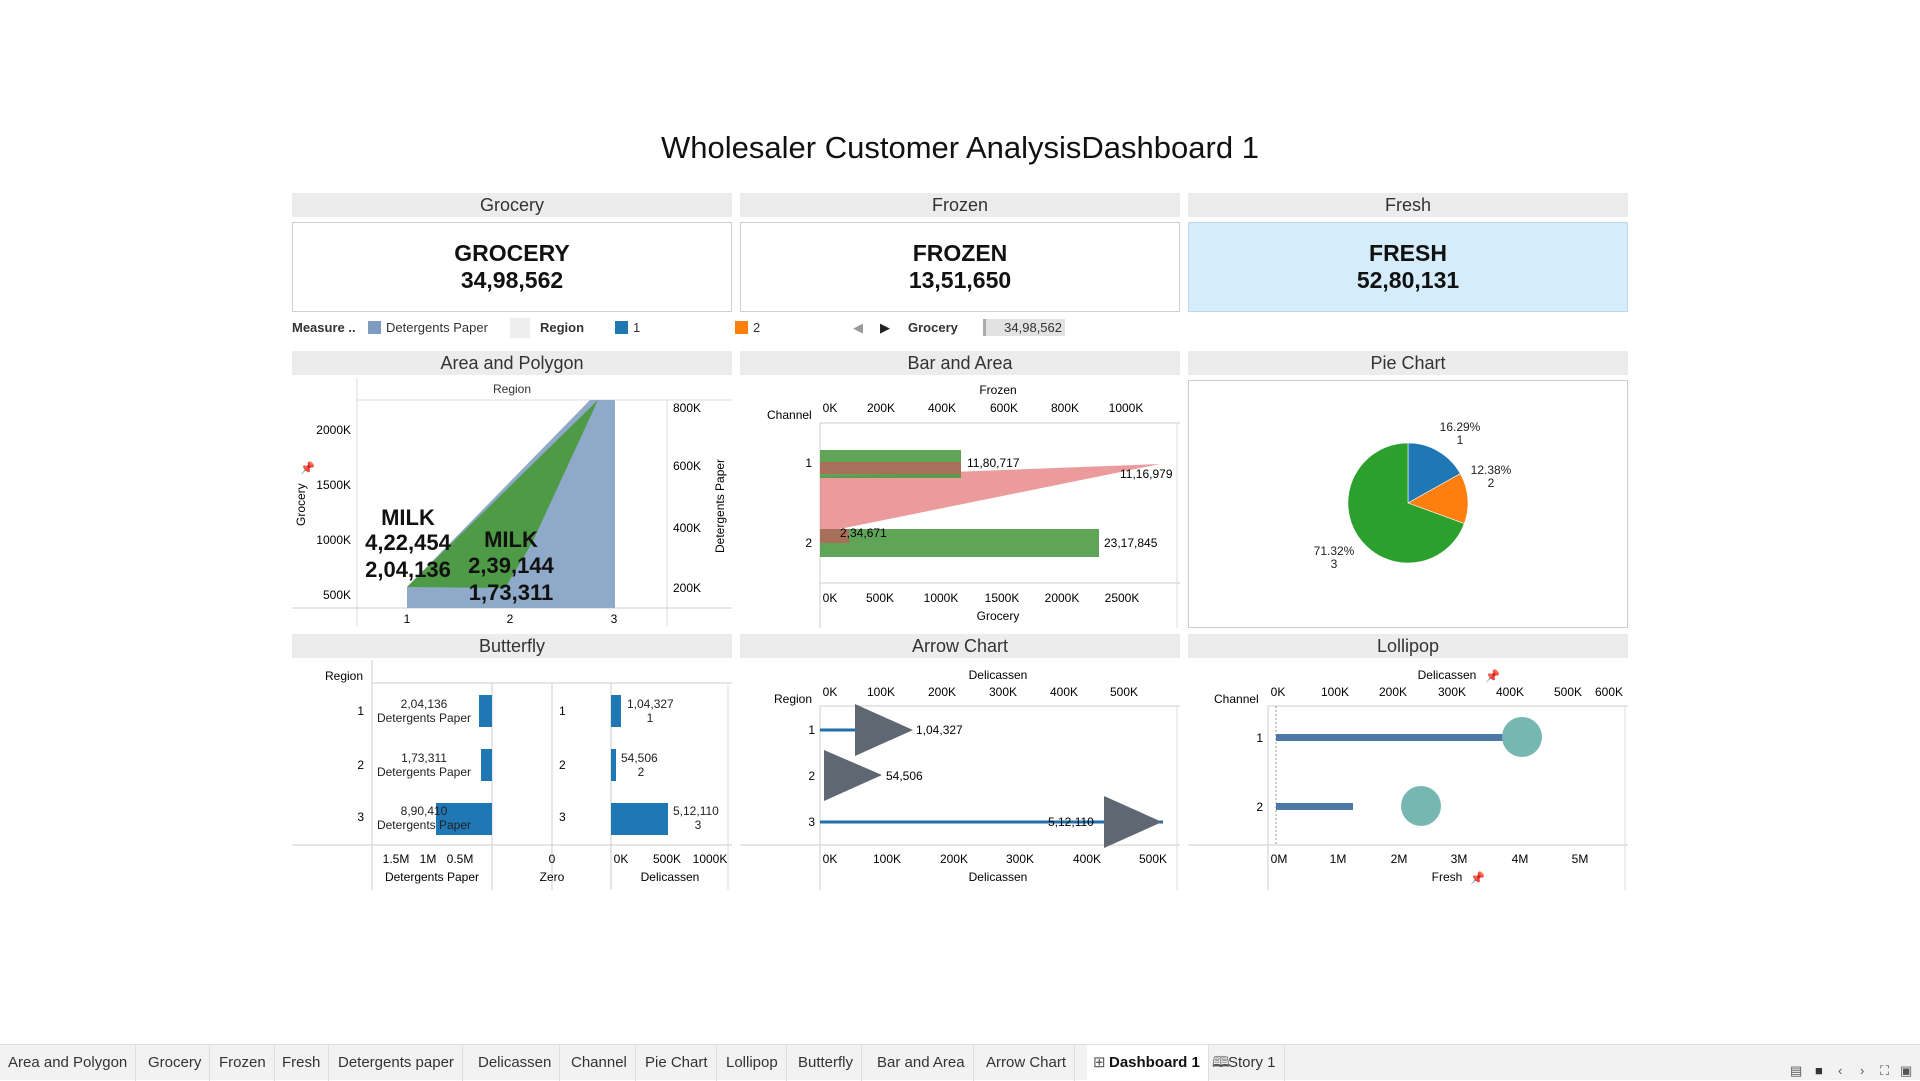  I want to click on arrow-bottom-tick-300k: 300K, so click(1020, 859).